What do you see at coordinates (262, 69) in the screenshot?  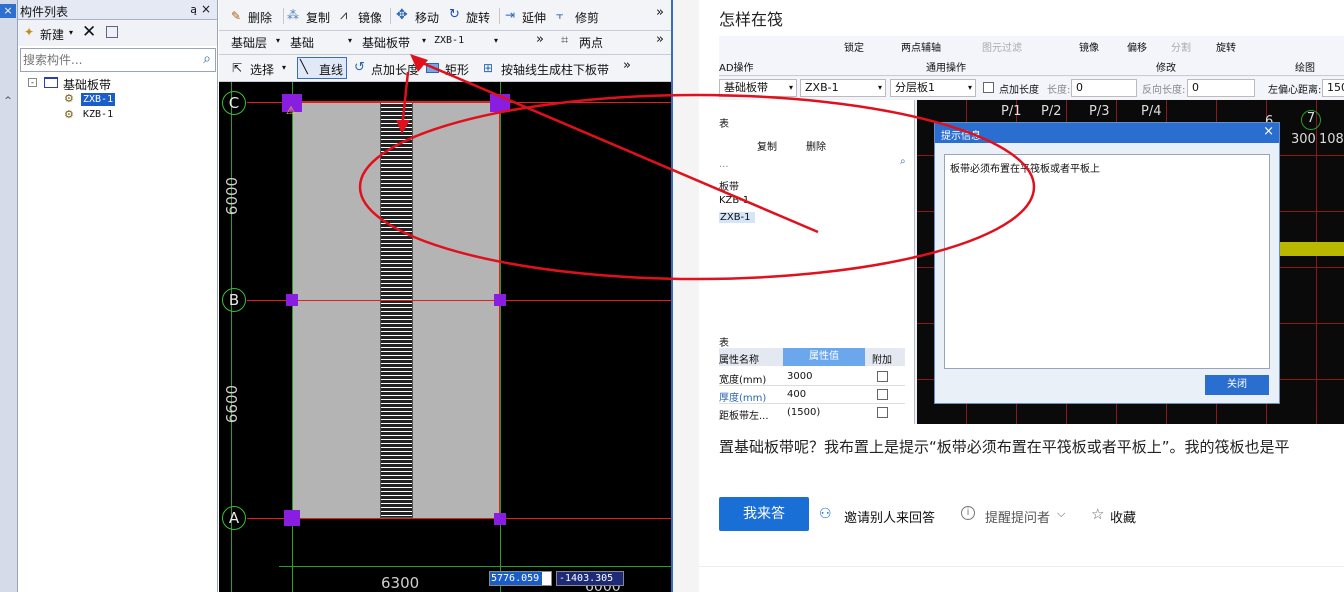 I see `select-button: 选择` at bounding box center [262, 69].